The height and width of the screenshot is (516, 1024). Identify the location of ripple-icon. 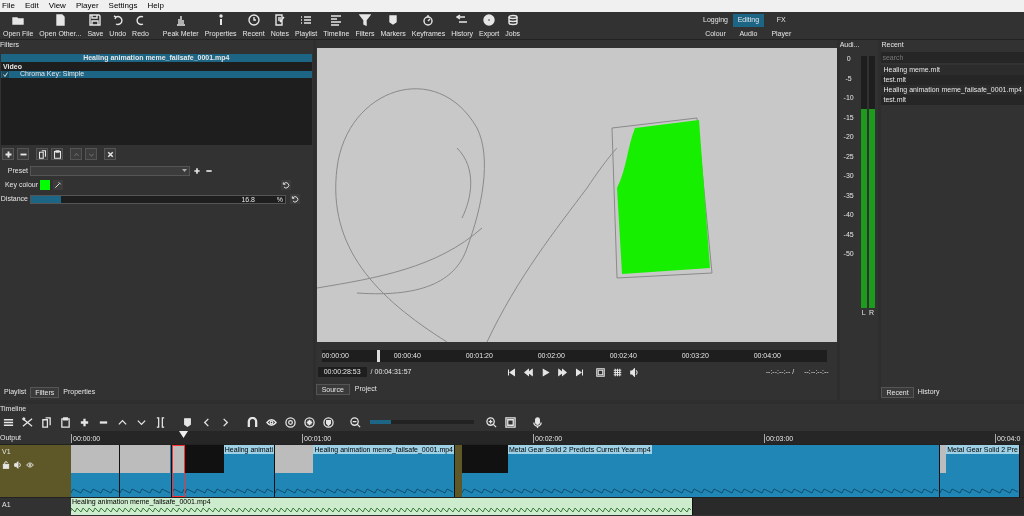
(160, 422).